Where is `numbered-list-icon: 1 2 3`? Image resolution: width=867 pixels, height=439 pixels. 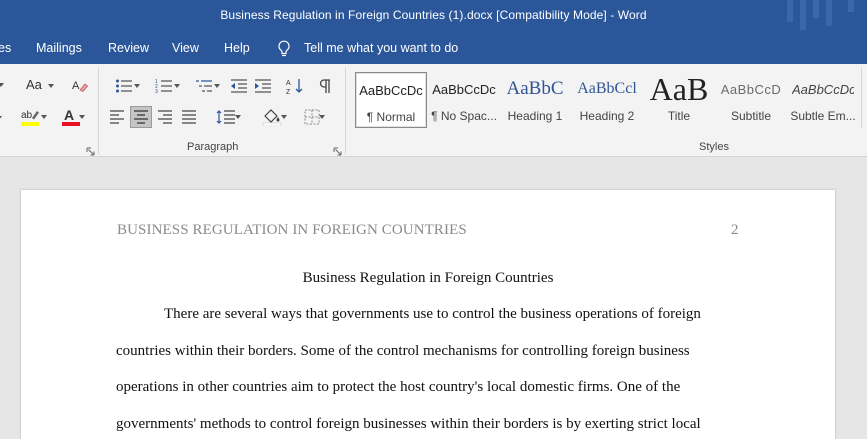 numbered-list-icon: 1 2 3 is located at coordinates (163, 86).